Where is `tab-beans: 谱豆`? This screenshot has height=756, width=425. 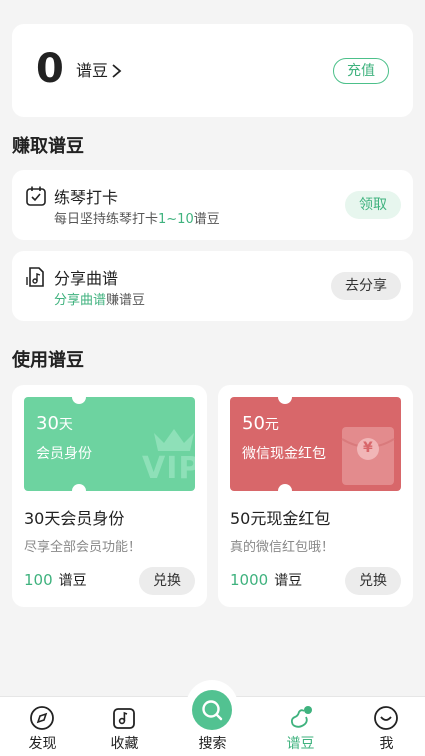 tab-beans: 谱豆 is located at coordinates (300, 726).